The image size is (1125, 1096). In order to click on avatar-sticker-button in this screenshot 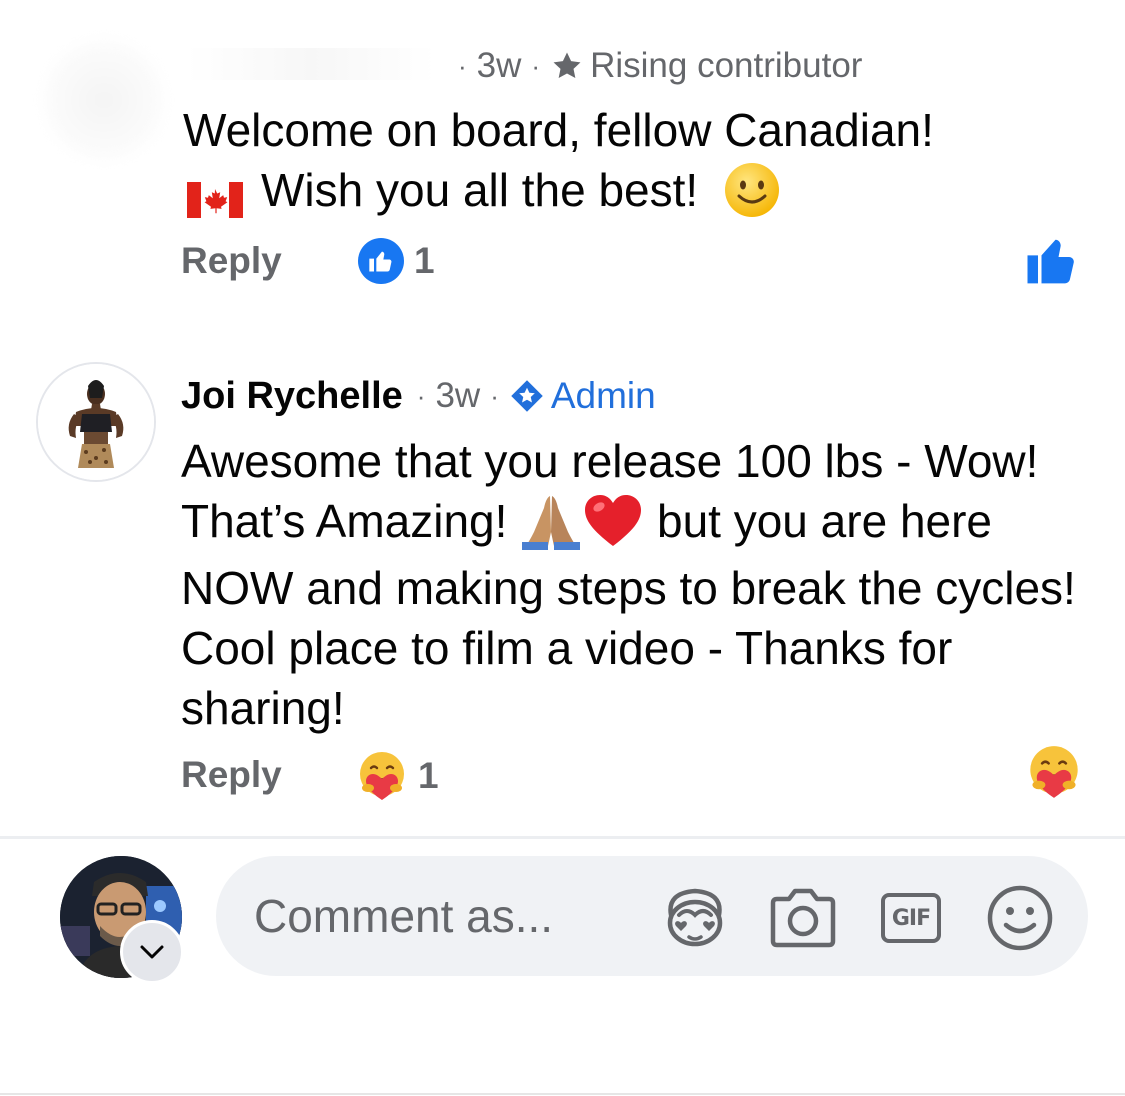, I will do `click(695, 918)`.